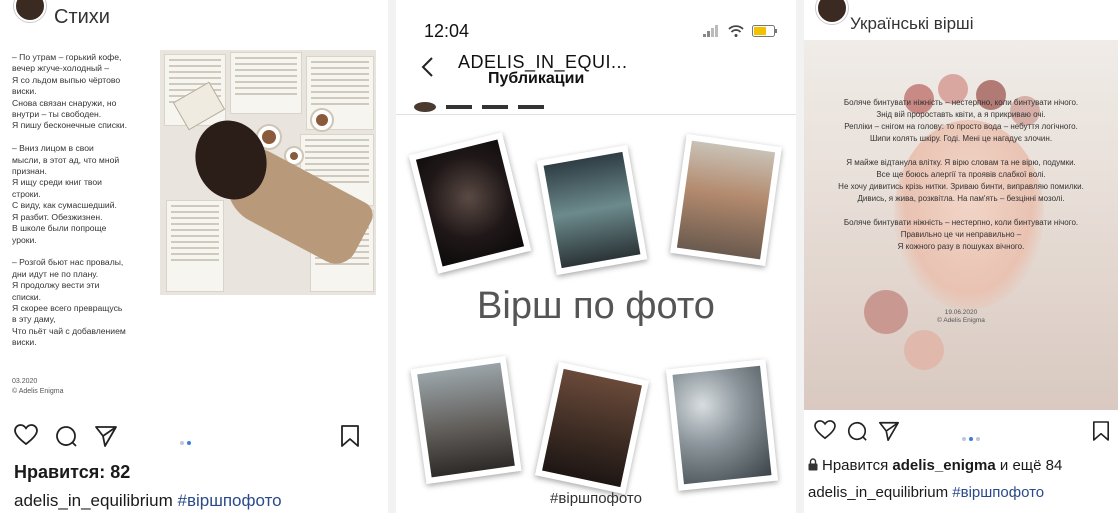 The width and height of the screenshot is (1118, 513). I want to click on likes-line: Нравится adelis_enigma и ещё 84, so click(935, 466).